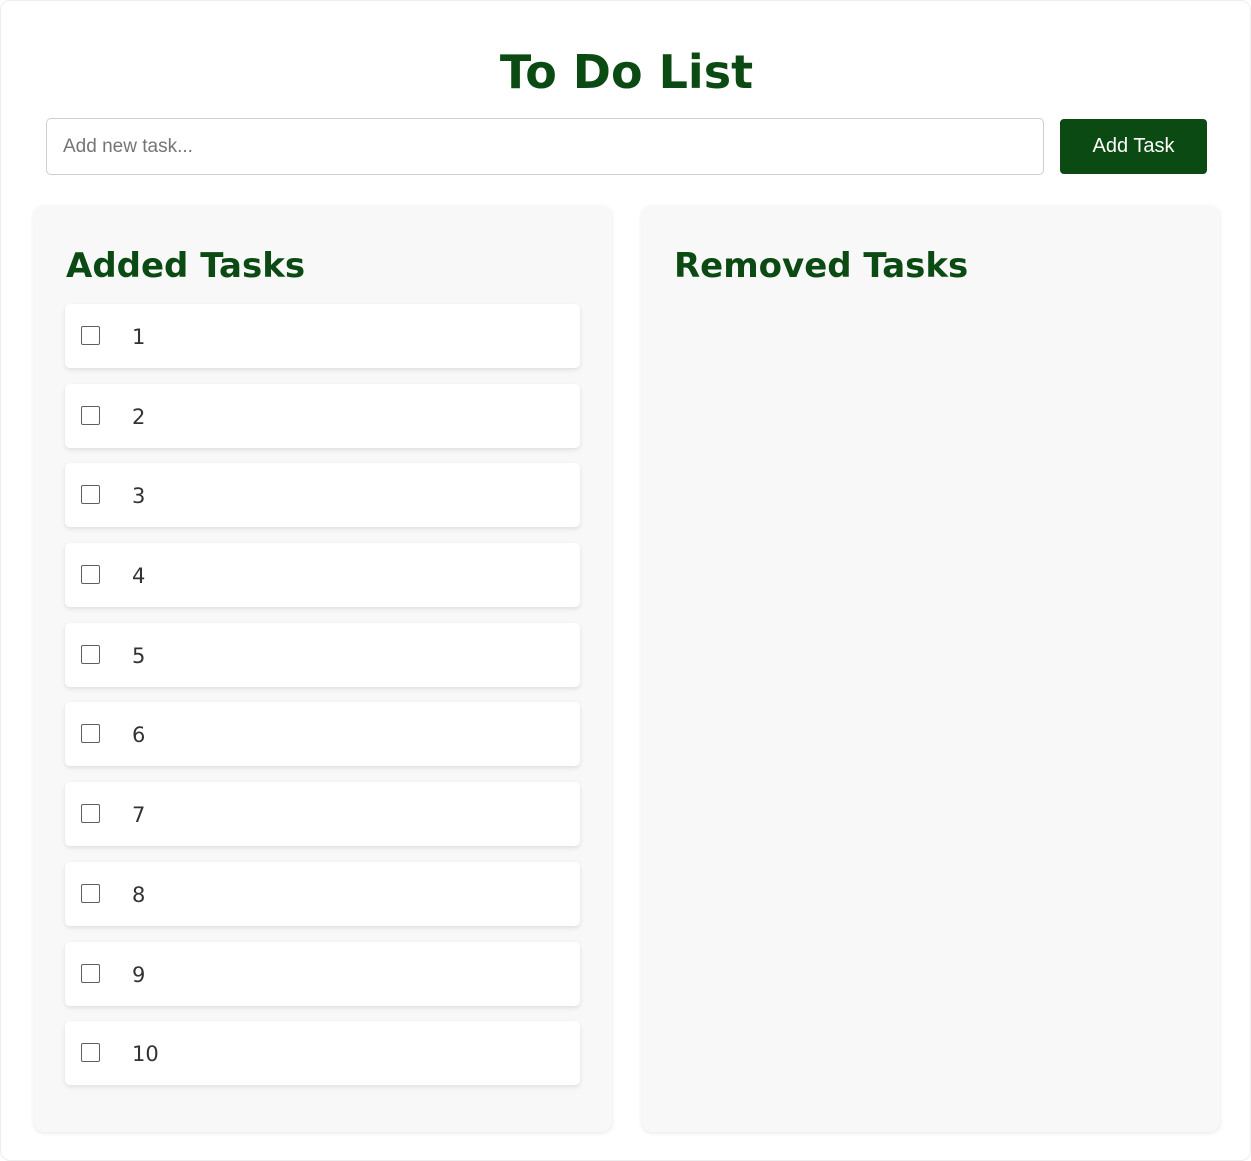 The image size is (1251, 1161). I want to click on add-task-button: Add Task, so click(1133, 146).